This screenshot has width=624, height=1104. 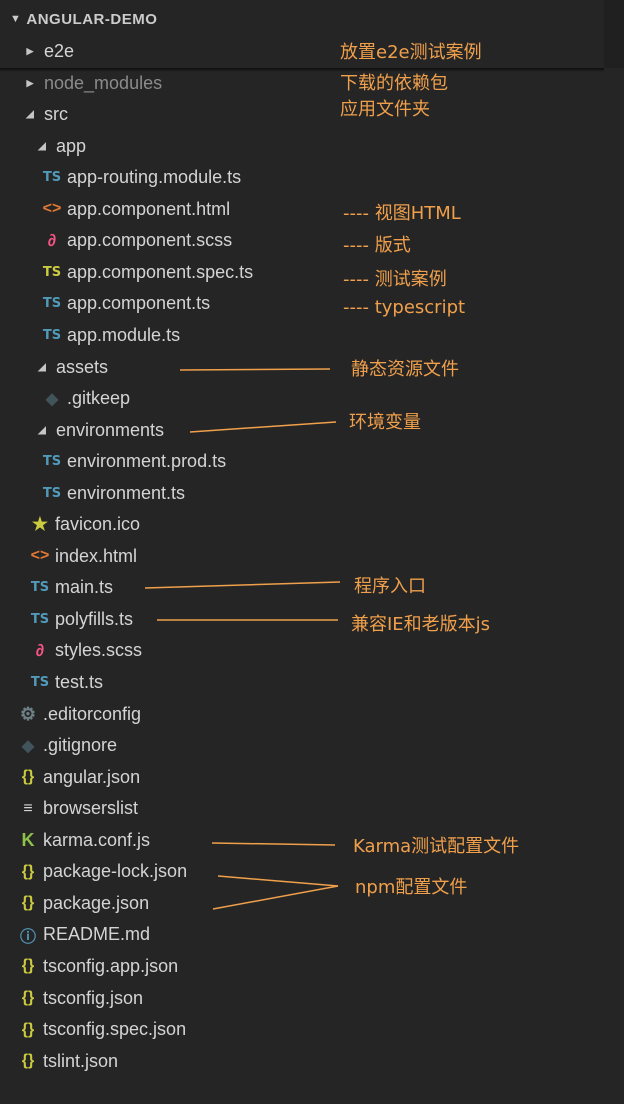 I want to click on file-angular-json: {} angular.json, so click(x=78, y=777).